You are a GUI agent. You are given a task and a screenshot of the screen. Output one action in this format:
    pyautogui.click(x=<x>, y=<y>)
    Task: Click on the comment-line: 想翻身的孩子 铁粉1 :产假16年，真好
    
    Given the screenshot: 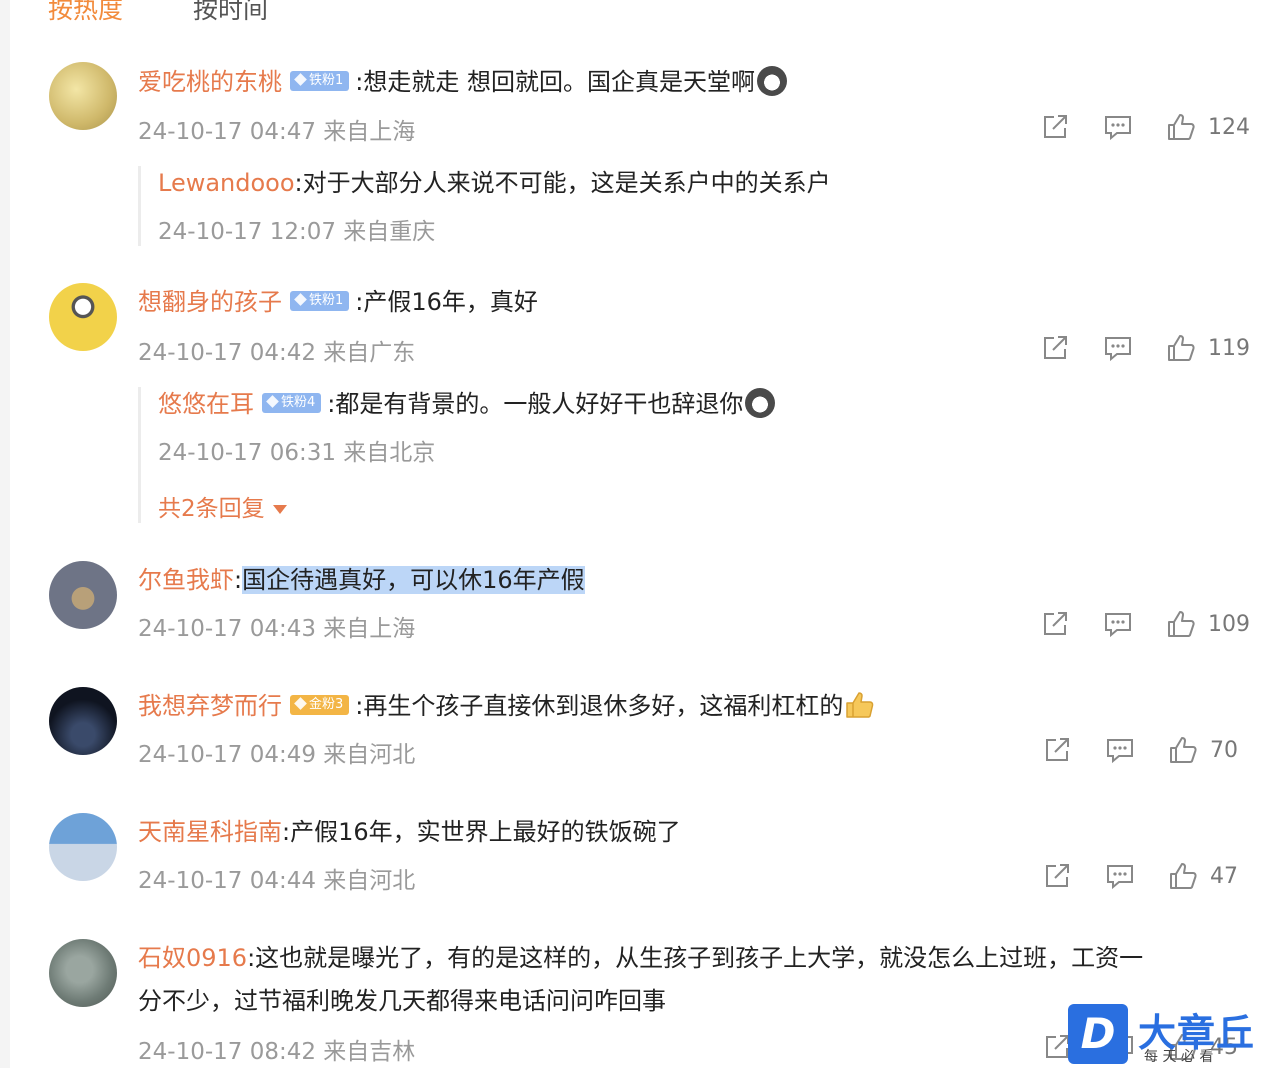 What is the action you would take?
    pyautogui.click(x=338, y=302)
    